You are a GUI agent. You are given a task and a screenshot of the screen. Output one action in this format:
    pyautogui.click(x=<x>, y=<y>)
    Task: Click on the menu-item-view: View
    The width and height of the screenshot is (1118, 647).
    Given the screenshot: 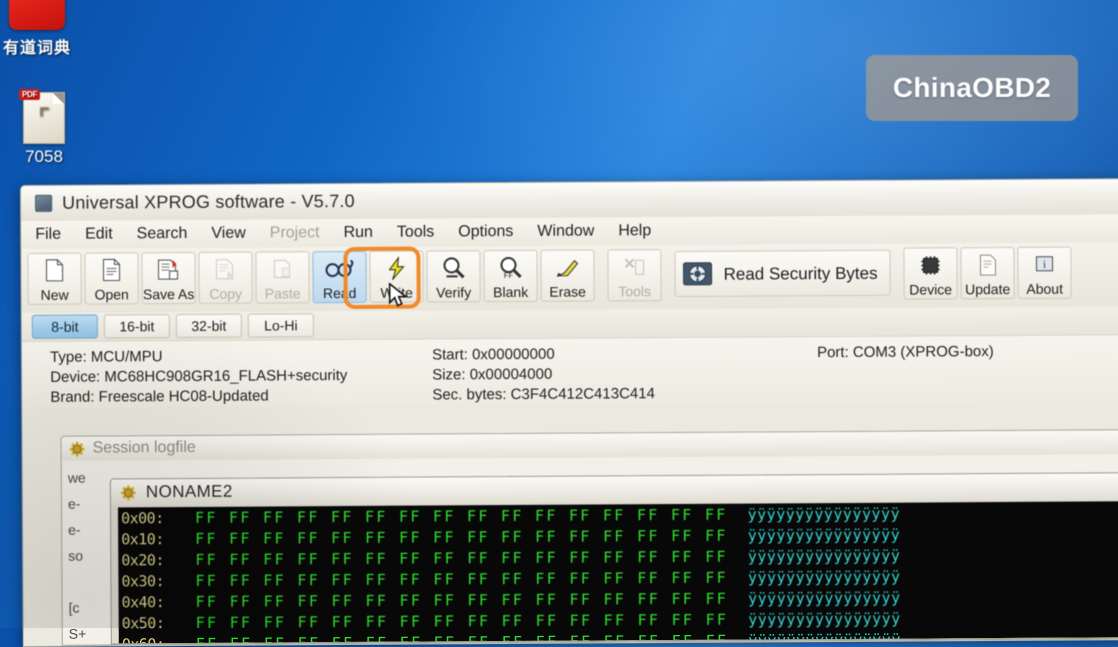 What is the action you would take?
    pyautogui.click(x=228, y=234)
    